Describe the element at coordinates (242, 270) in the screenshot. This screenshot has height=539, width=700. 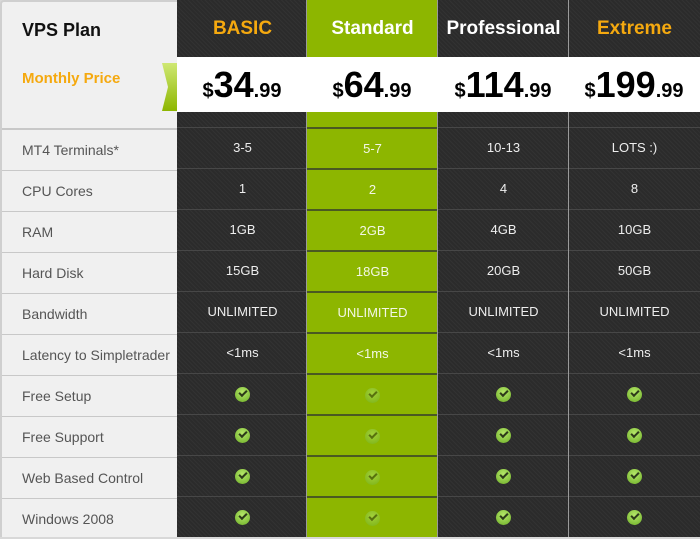
I see `plan-value: 15GB` at that location.